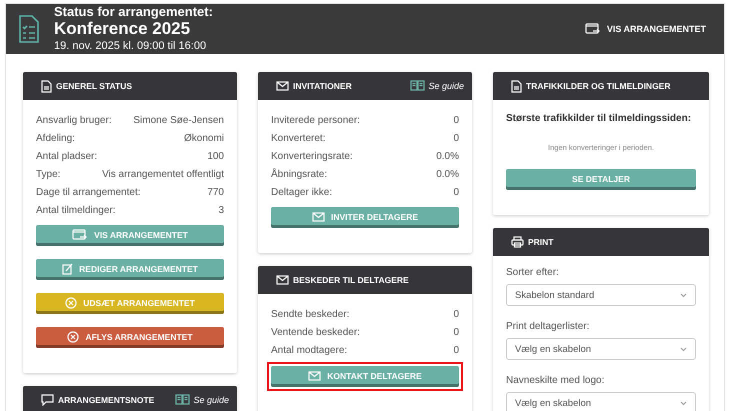  I want to click on stat-value: Simone Søe-Jensen, so click(178, 120).